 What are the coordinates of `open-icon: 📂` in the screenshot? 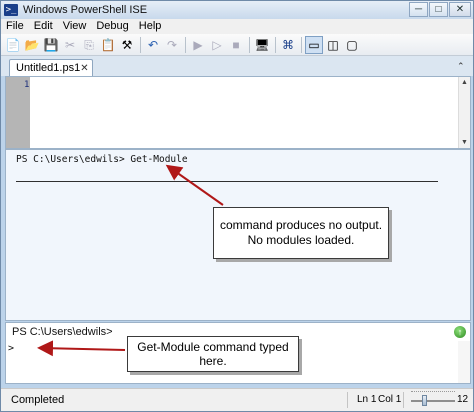 It's located at (32, 45).